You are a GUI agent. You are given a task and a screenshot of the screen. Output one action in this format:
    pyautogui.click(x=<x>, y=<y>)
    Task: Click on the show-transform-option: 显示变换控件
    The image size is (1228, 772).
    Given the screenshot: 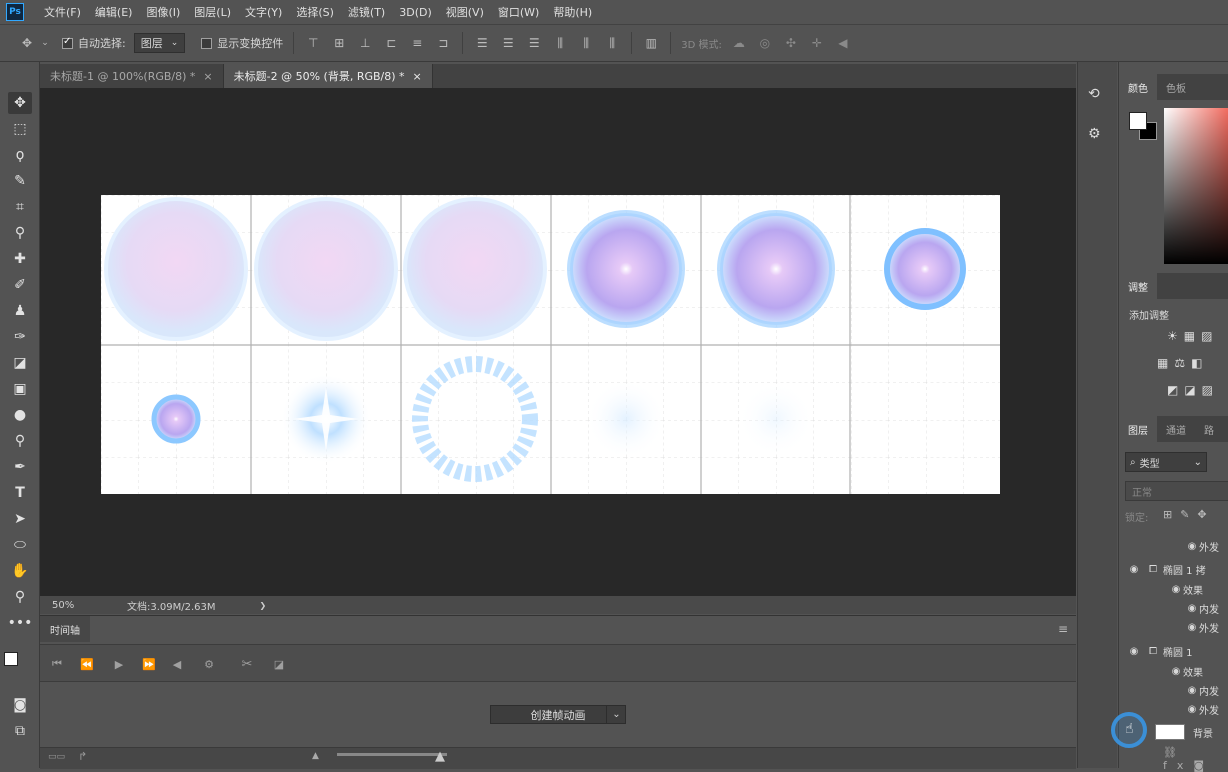 What is the action you would take?
    pyautogui.click(x=242, y=43)
    